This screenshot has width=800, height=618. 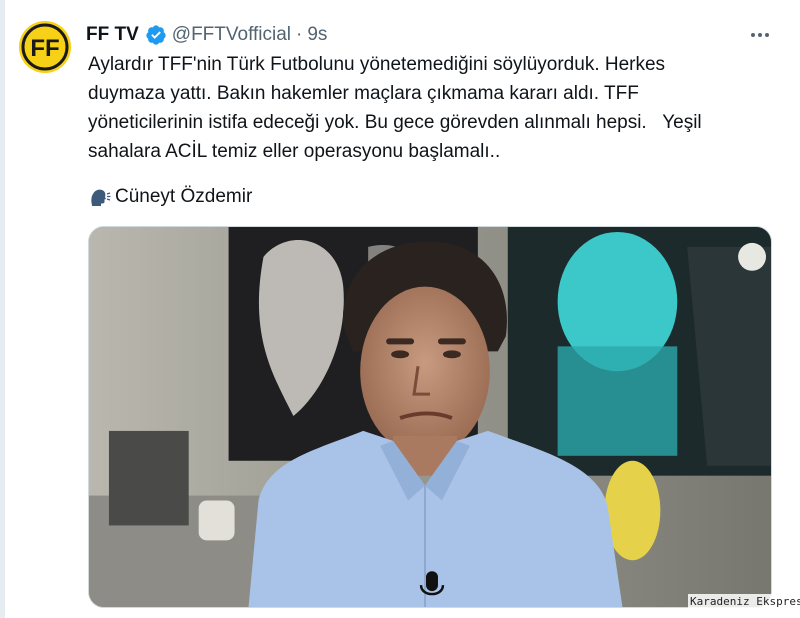 I want to click on logo-letters: FF, so click(x=44, y=48).